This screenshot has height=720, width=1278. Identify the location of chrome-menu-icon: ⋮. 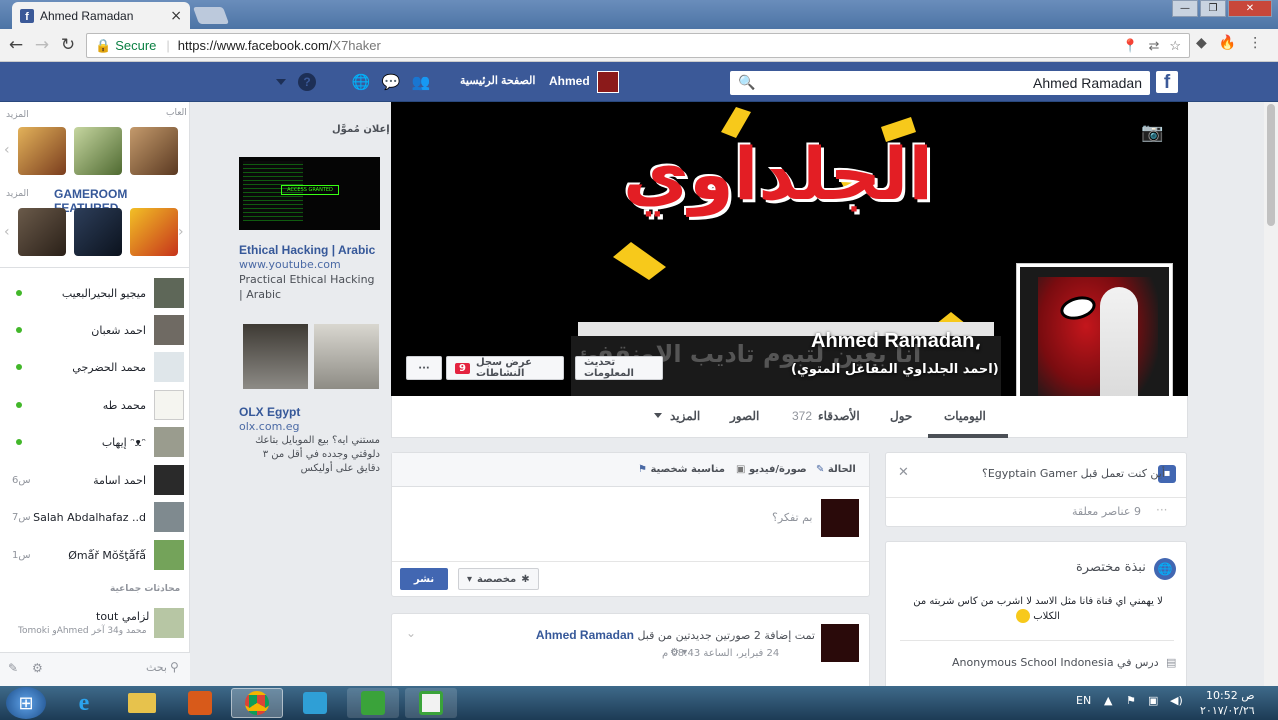
(1255, 43).